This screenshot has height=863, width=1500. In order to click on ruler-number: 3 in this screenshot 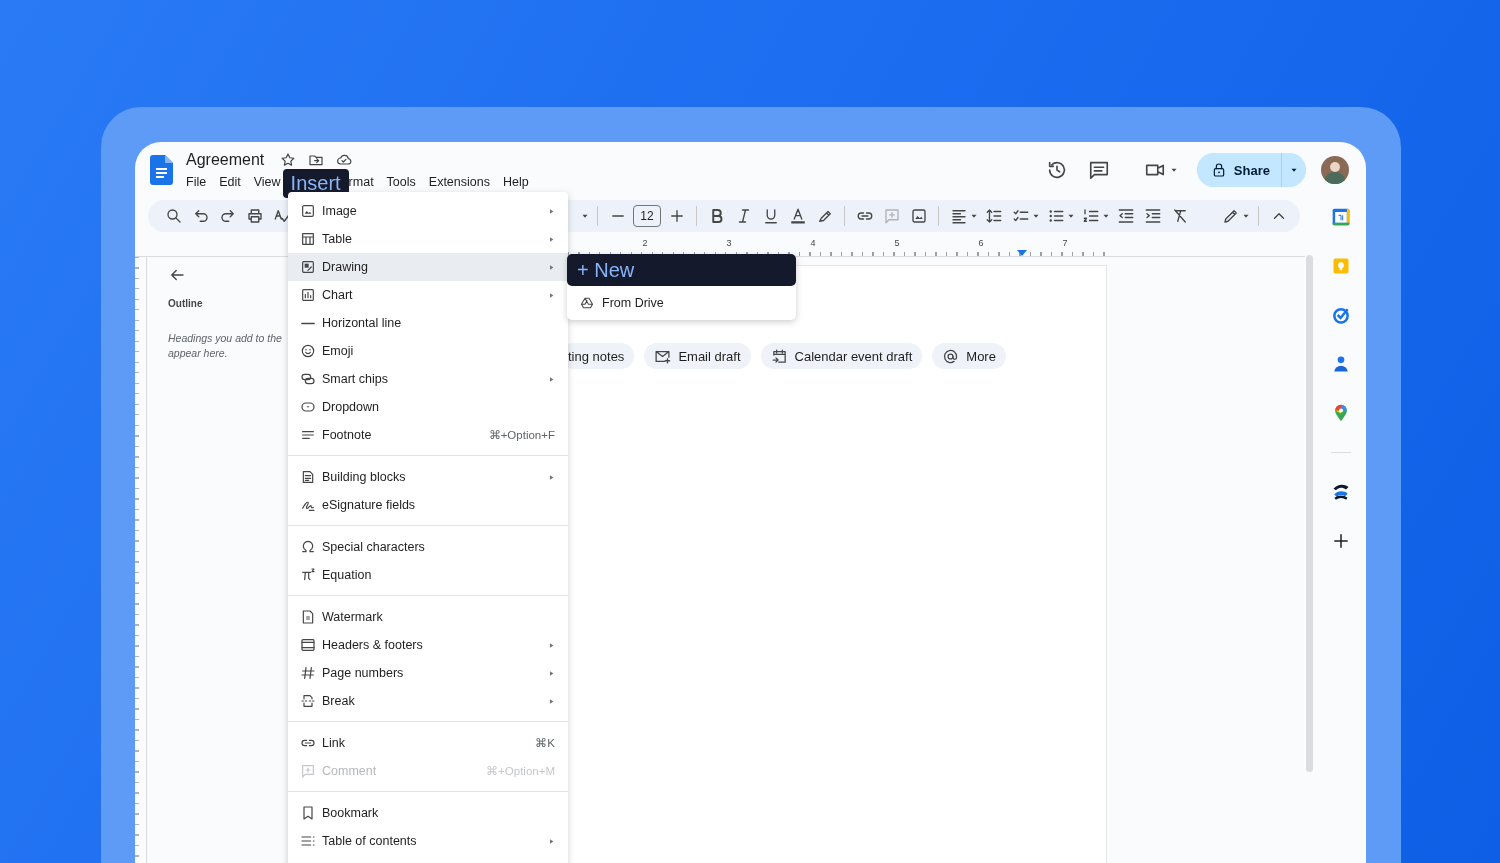, I will do `click(729, 243)`.